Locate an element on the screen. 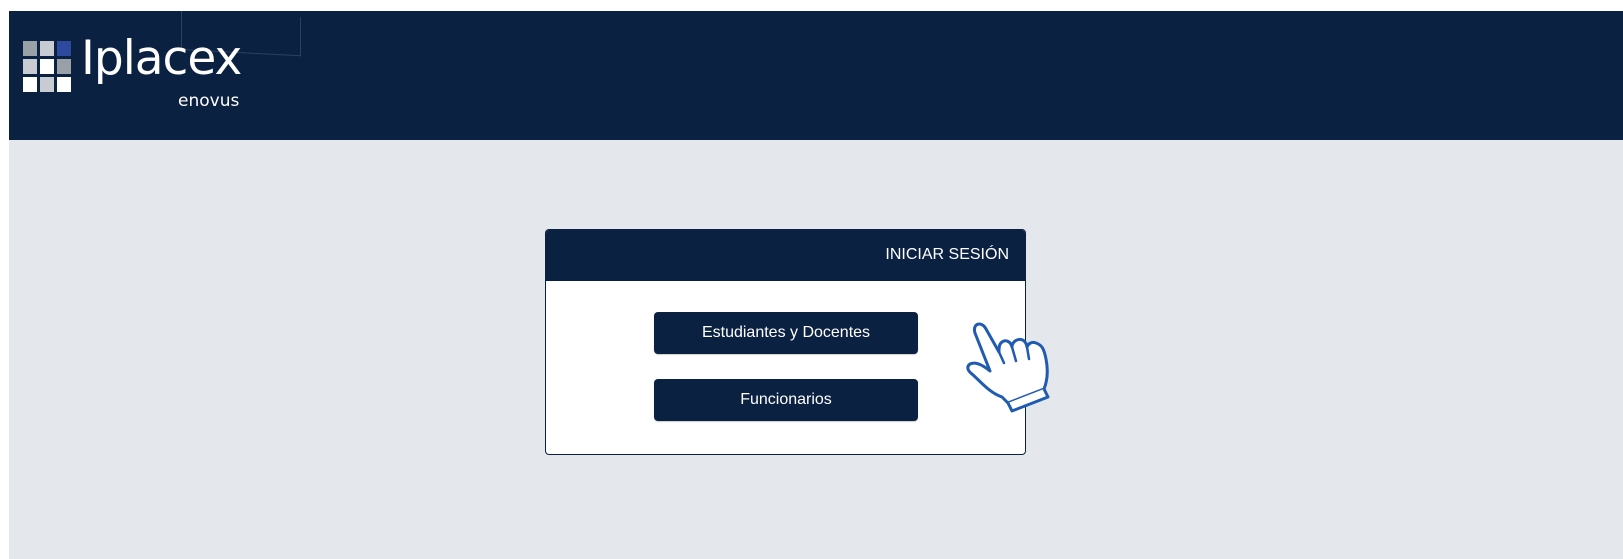 This screenshot has height=559, width=1623. hand-pointer-icon is located at coordinates (1008, 367).